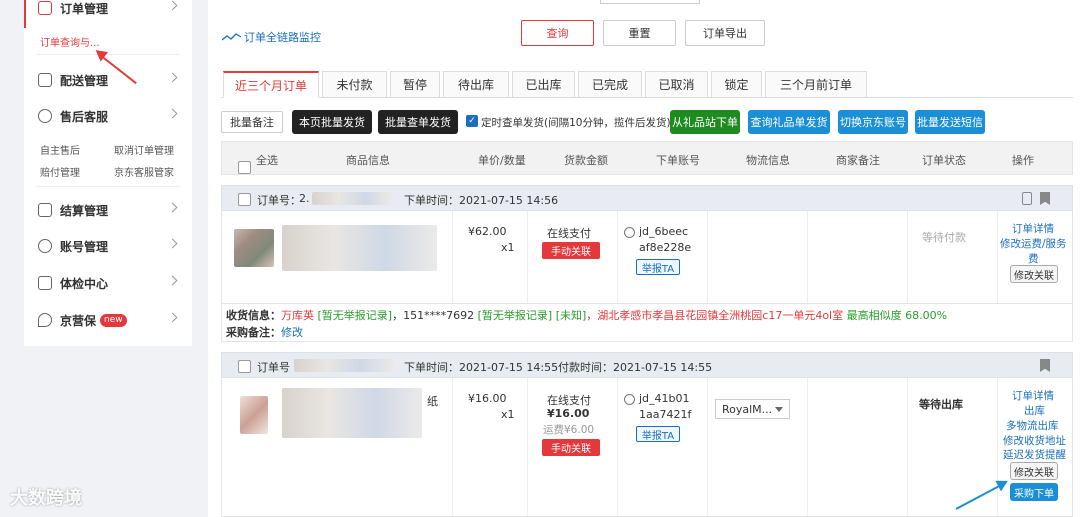 The height and width of the screenshot is (517, 1080). I want to click on tab-paused: 暂停, so click(415, 84).